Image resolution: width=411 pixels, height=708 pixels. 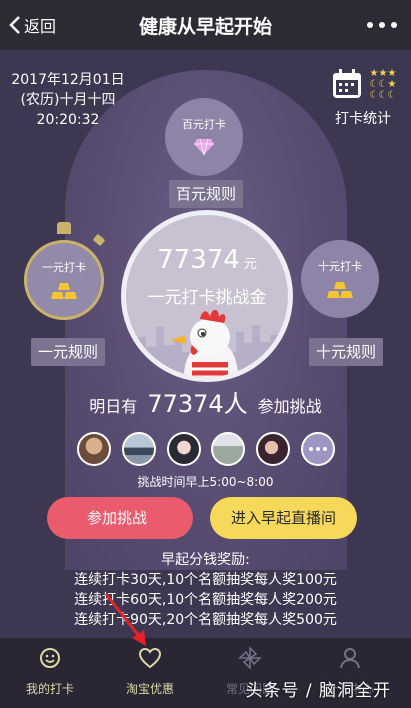 What do you see at coordinates (50, 673) in the screenshot?
I see `tab-my-checkin: 我的打卡` at bounding box center [50, 673].